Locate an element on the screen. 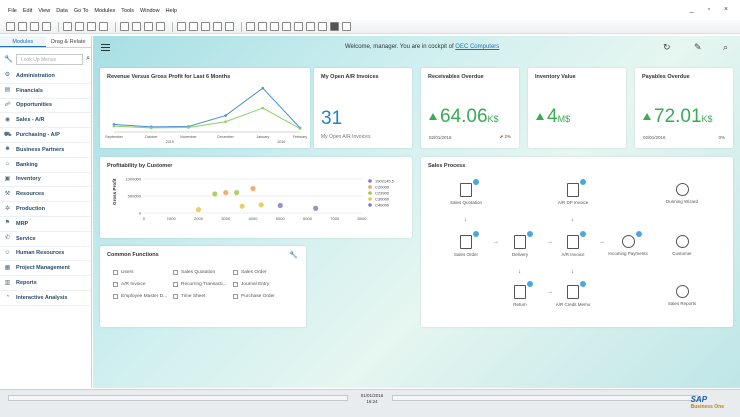 The height and width of the screenshot is (417, 740). module-banking: ⌂ Banking is located at coordinates (45, 165).